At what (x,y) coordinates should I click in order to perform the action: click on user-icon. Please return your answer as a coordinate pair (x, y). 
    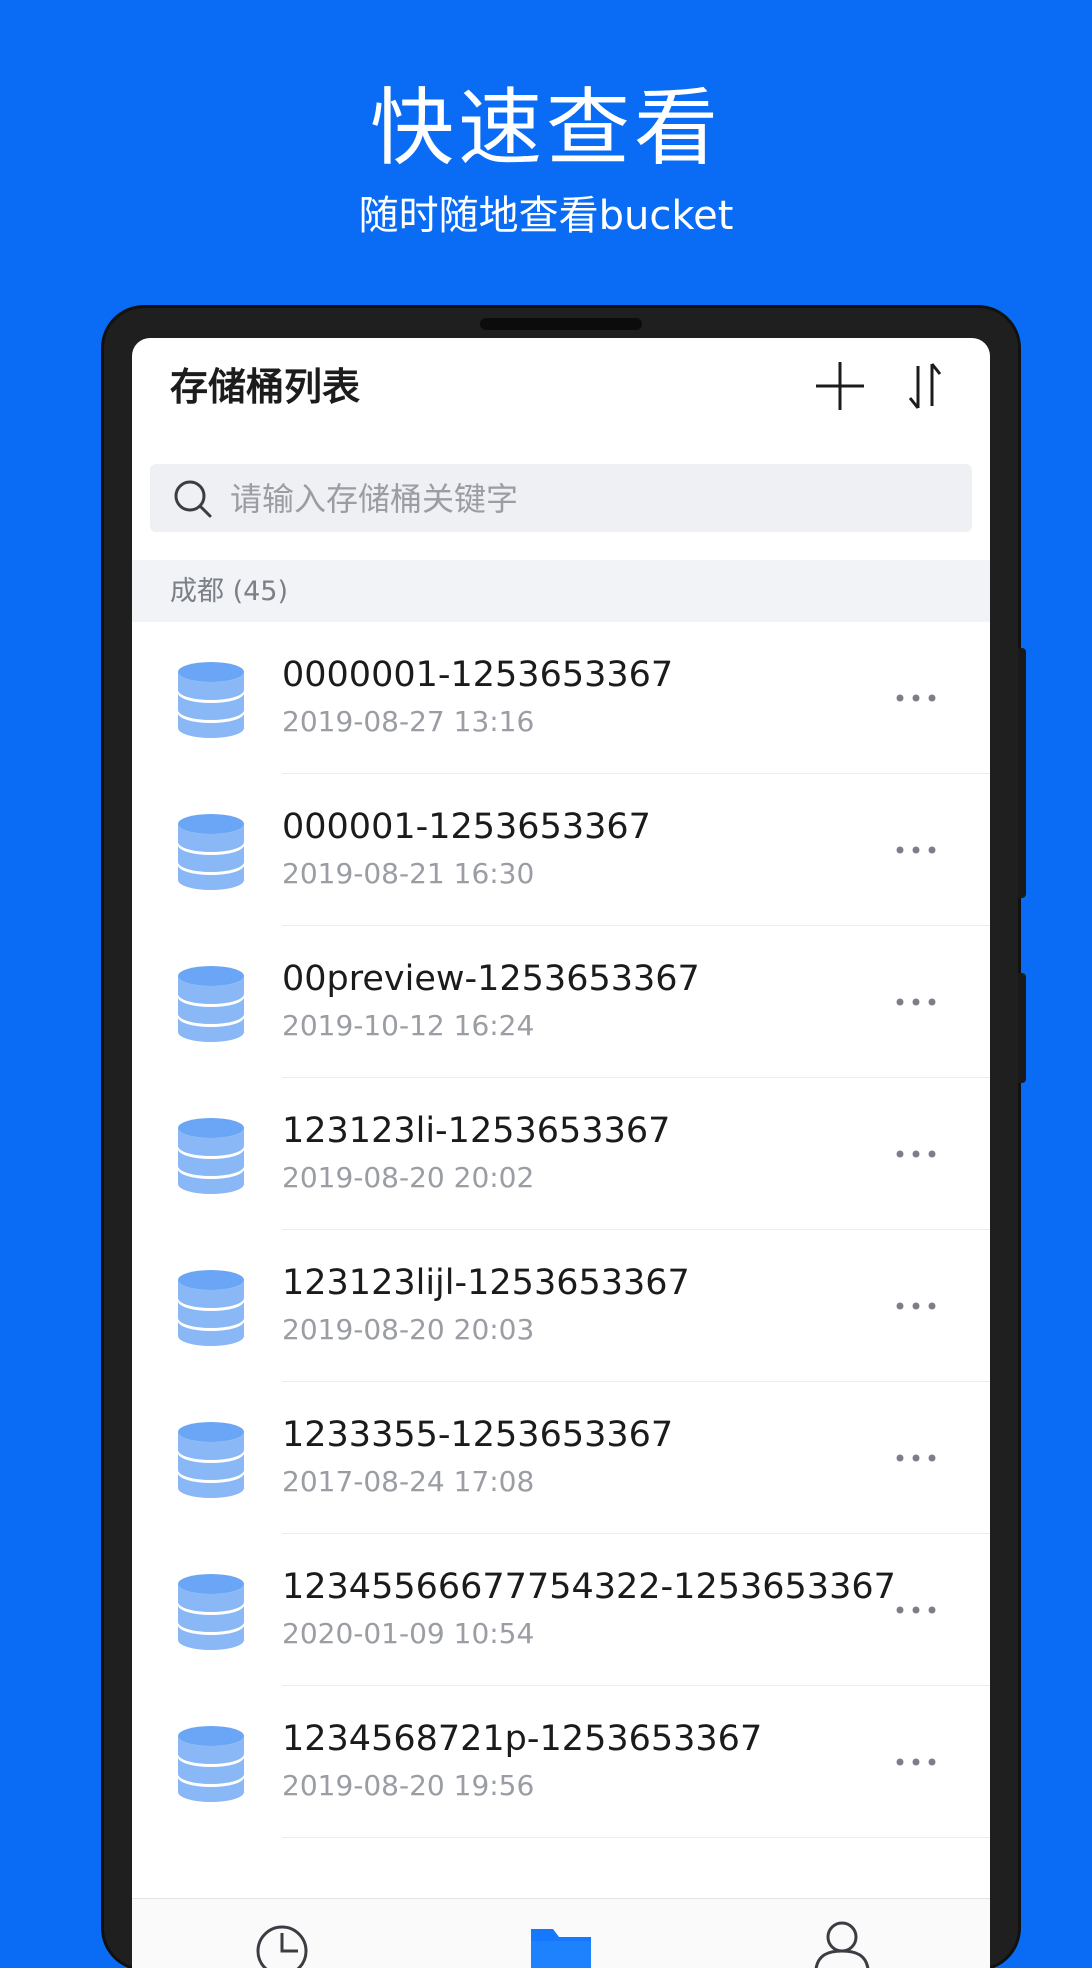
    Looking at the image, I should click on (842, 1944).